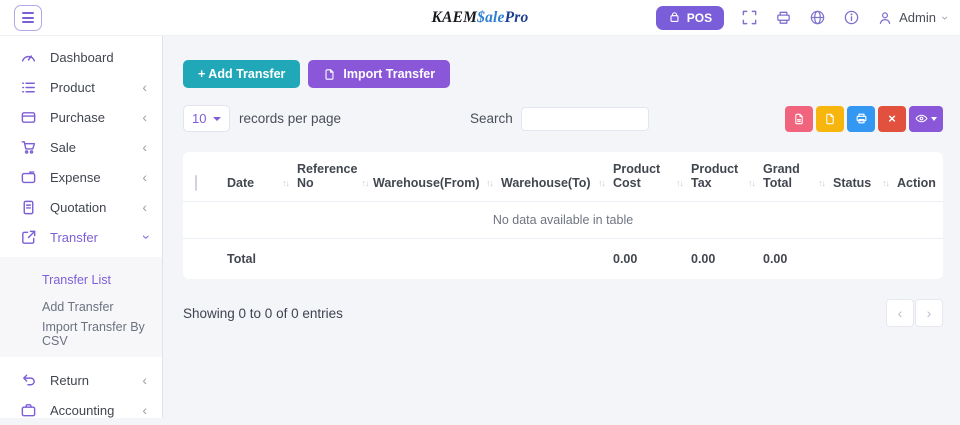  Describe the element at coordinates (263, 313) in the screenshot. I see `showing-entries-text: Showing 0 to 0 of 0 entries` at that location.